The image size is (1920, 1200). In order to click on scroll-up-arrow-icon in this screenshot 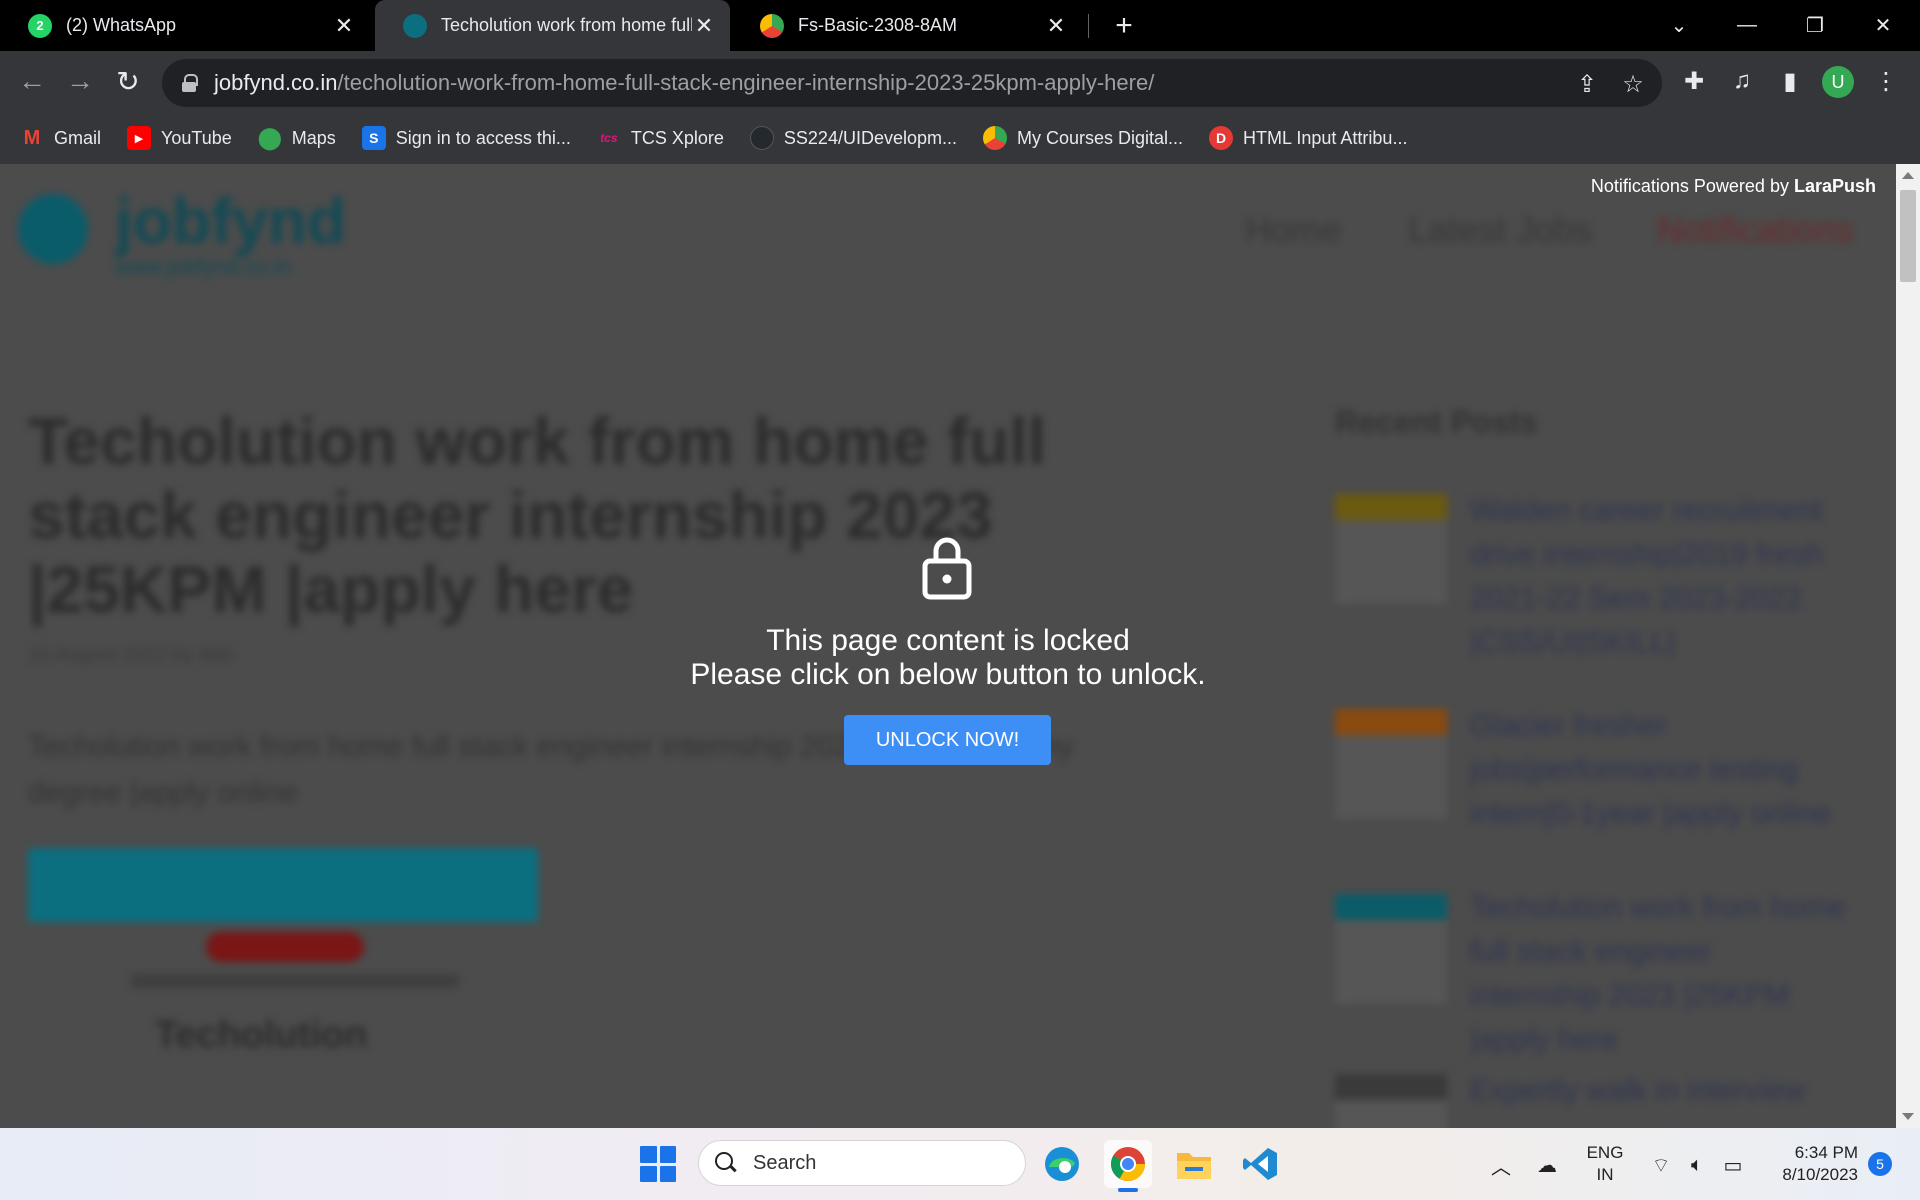, I will do `click(1908, 175)`.